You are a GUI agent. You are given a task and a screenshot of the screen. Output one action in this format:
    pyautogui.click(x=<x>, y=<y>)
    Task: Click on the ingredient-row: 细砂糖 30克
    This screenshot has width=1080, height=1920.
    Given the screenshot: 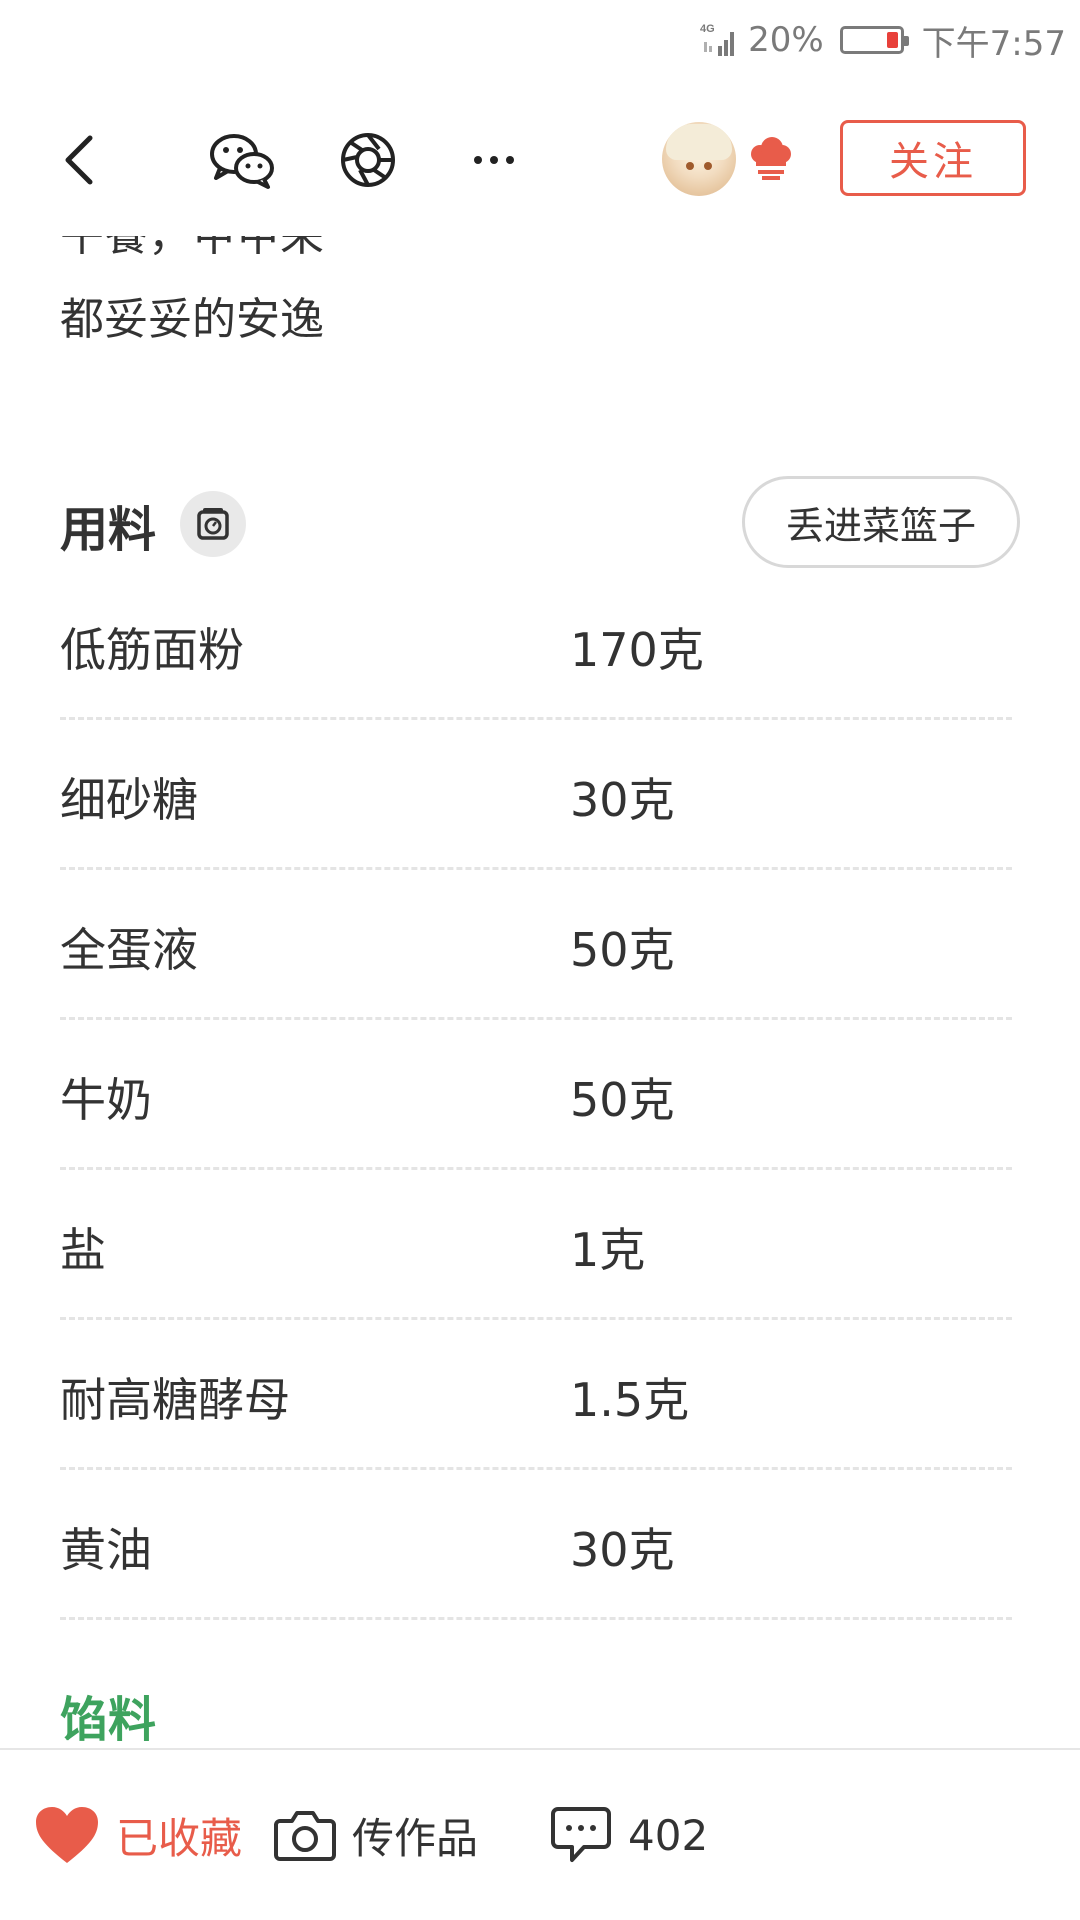 What is the action you would take?
    pyautogui.click(x=536, y=795)
    